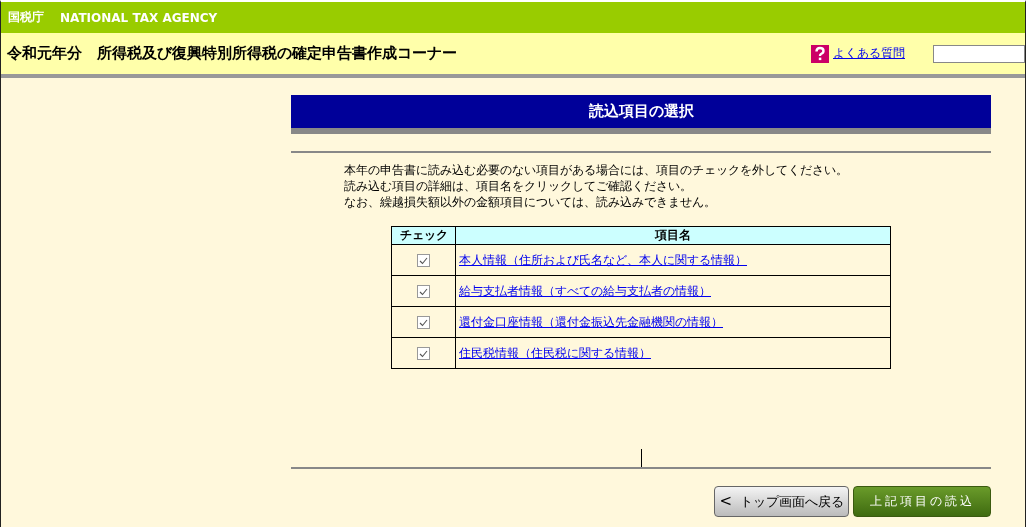  Describe the element at coordinates (673, 235) in the screenshot. I see `column-header: 項目名` at that location.